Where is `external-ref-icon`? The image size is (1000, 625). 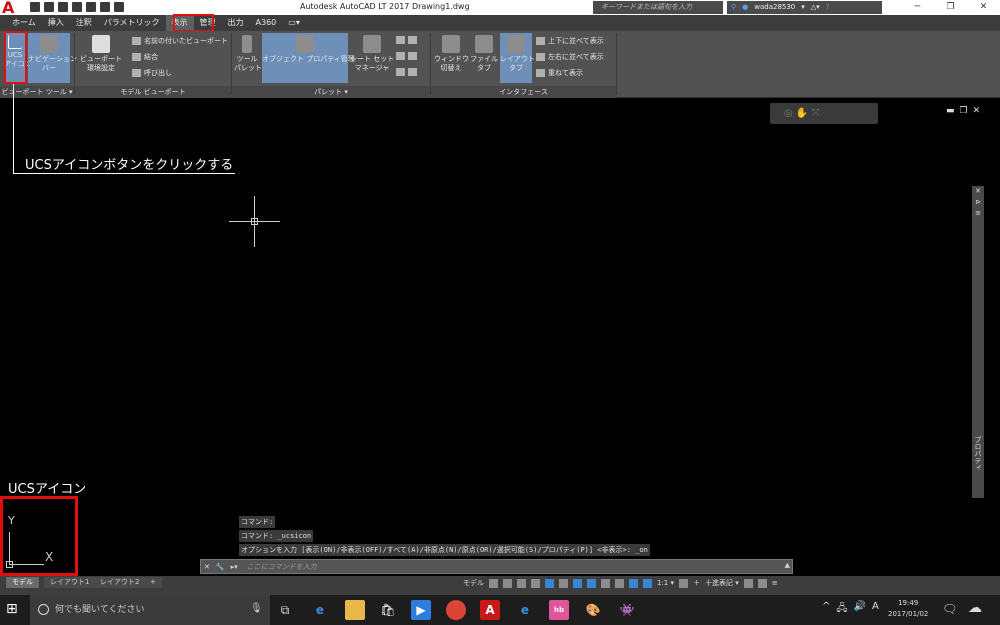 external-ref-icon is located at coordinates (412, 56).